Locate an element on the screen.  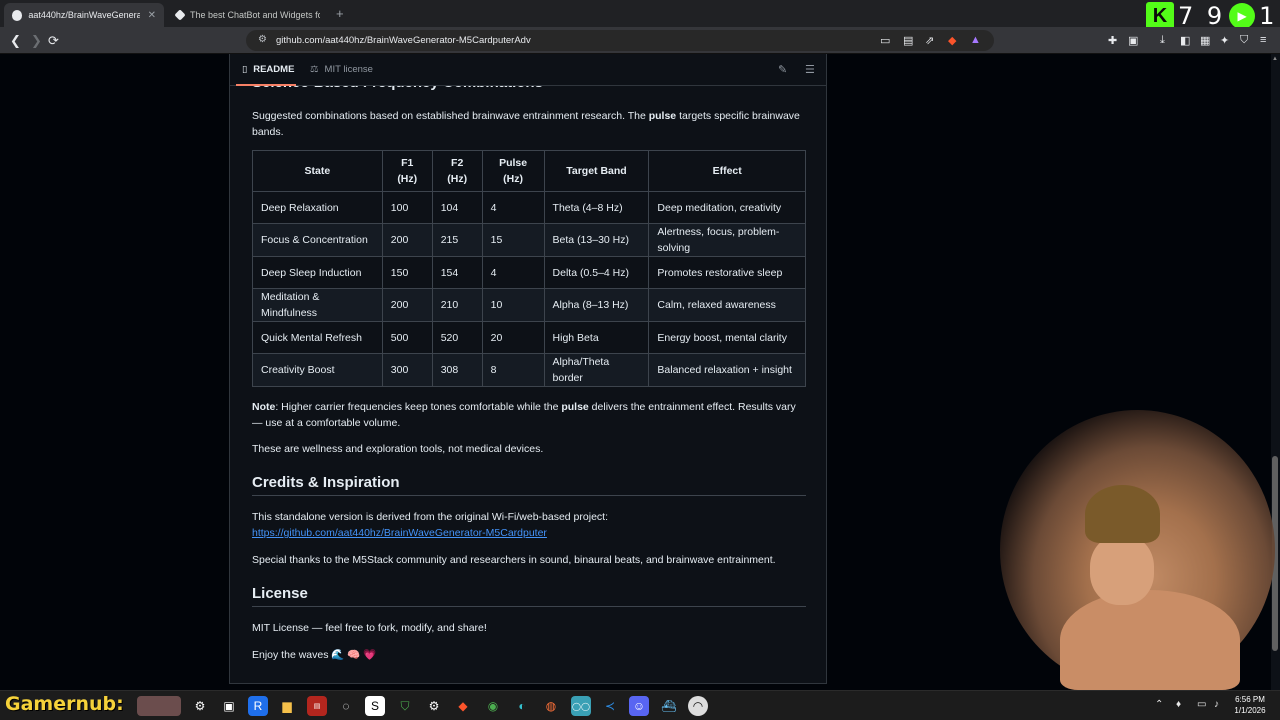
app-icon: S is located at coordinates (375, 706).